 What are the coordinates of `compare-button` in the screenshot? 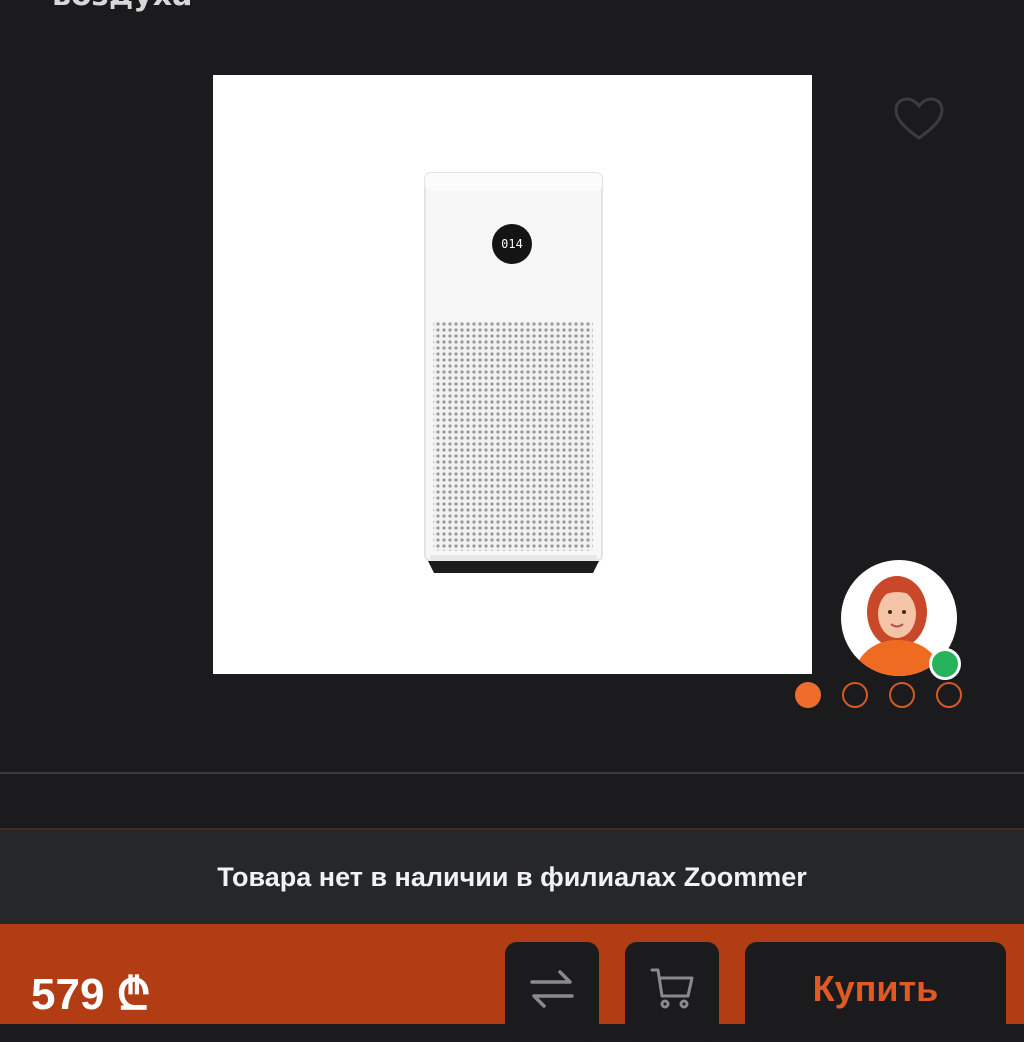 It's located at (552, 992).